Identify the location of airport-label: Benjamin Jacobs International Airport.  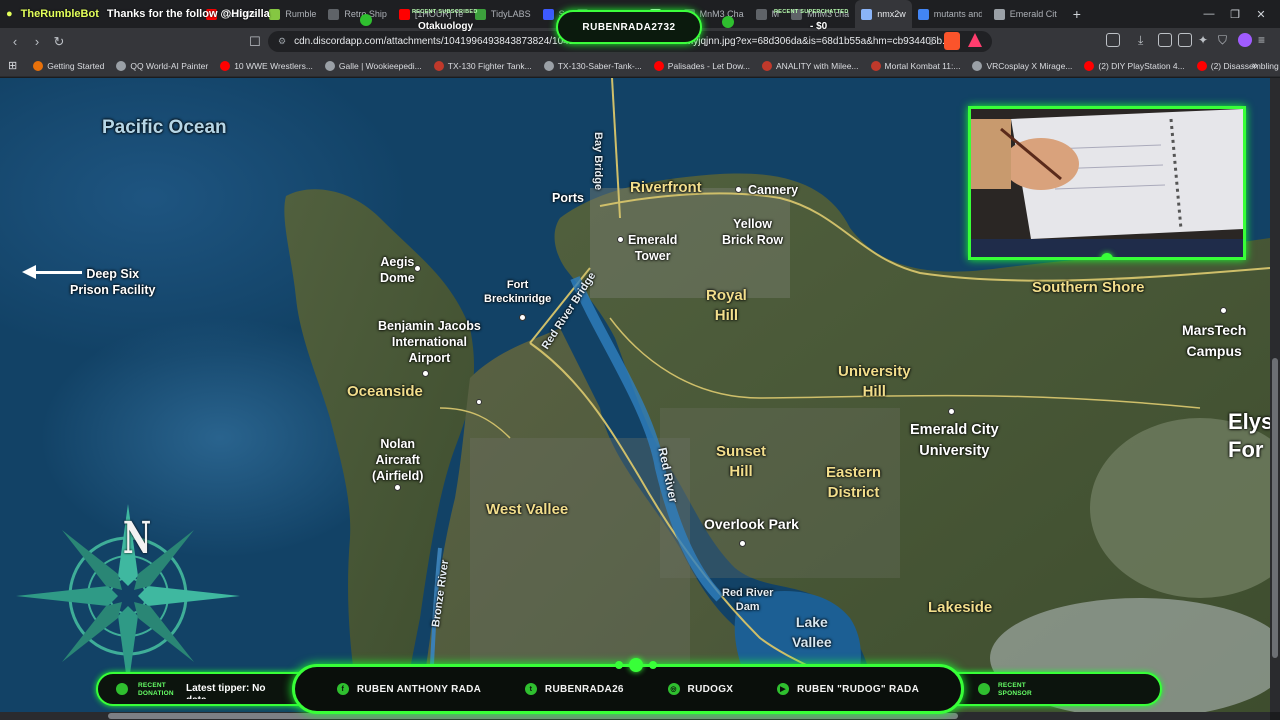
(429, 342).